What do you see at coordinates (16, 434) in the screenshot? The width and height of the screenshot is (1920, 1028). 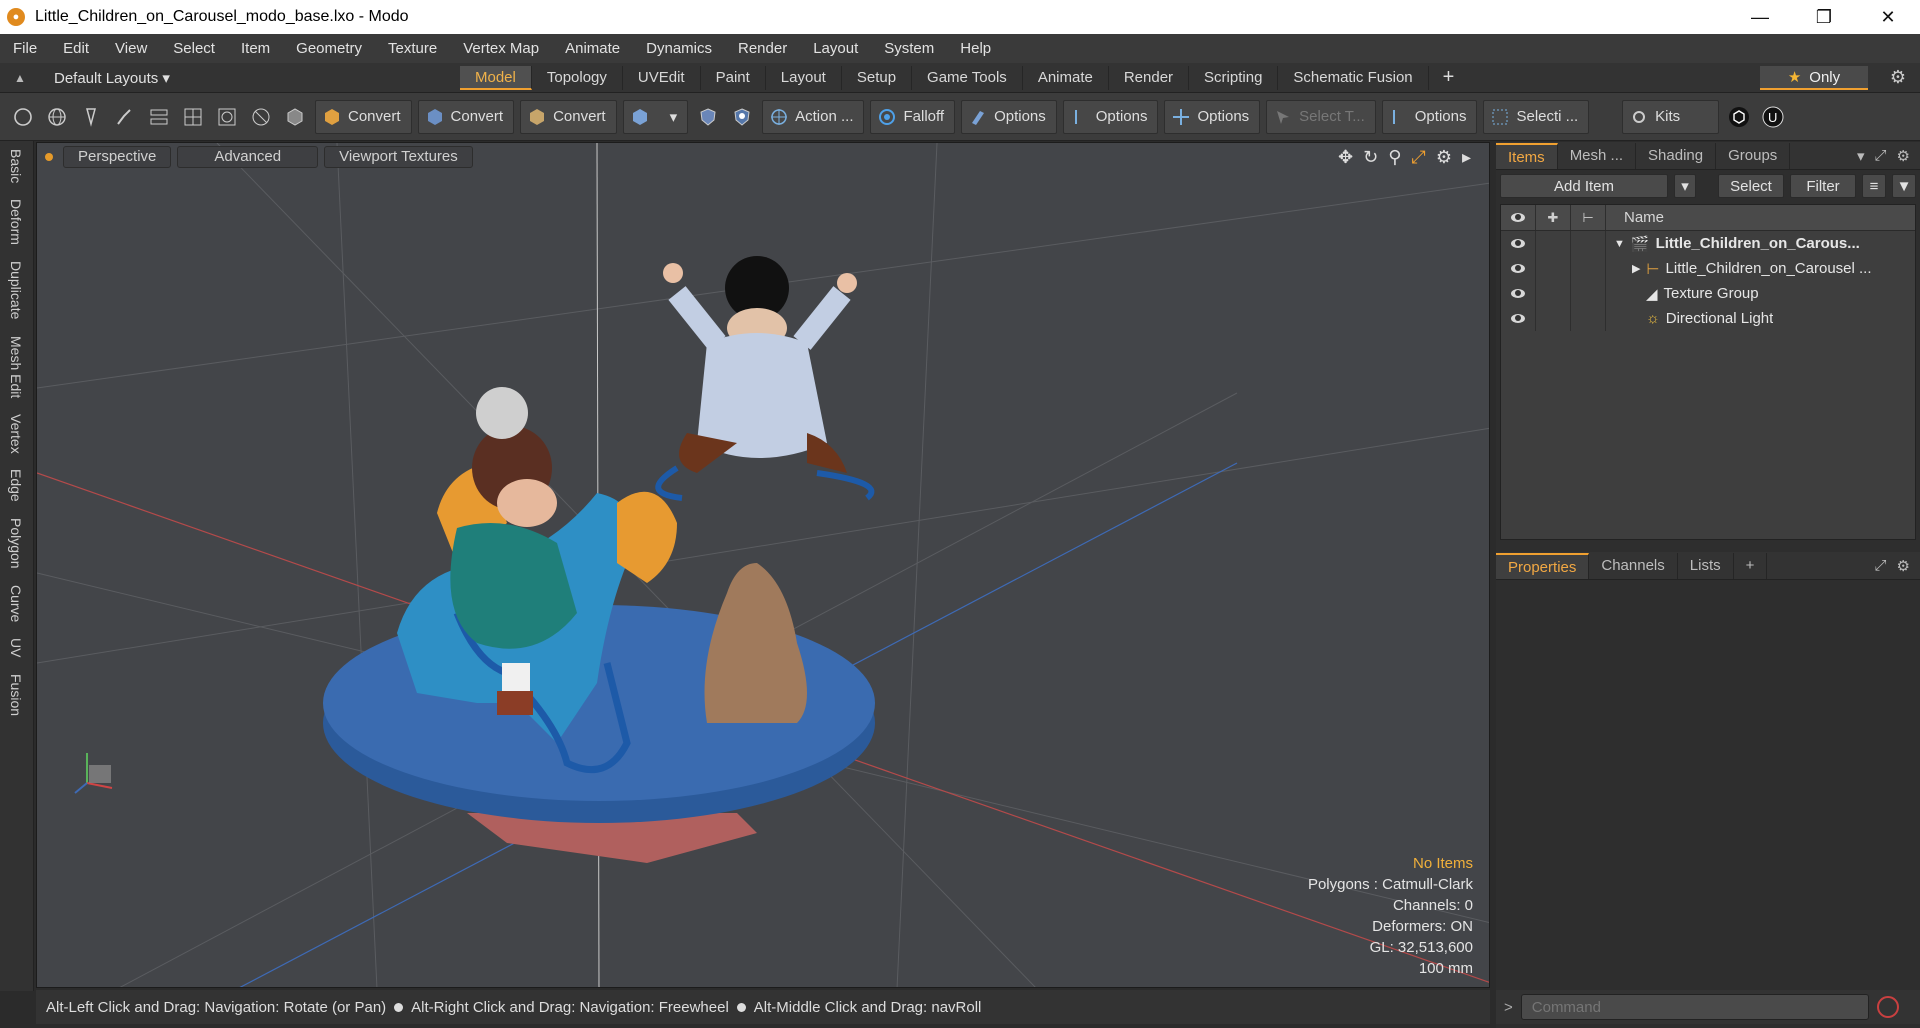 I see `lefttab-vertex: Vertex` at bounding box center [16, 434].